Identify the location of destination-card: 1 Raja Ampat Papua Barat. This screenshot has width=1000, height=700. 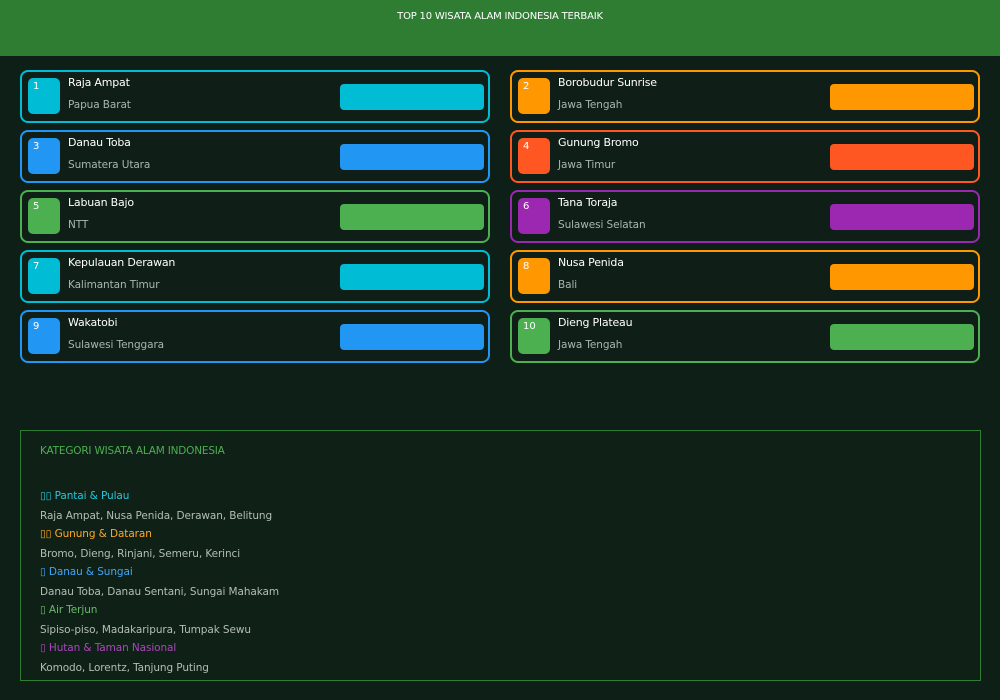
(255, 96).